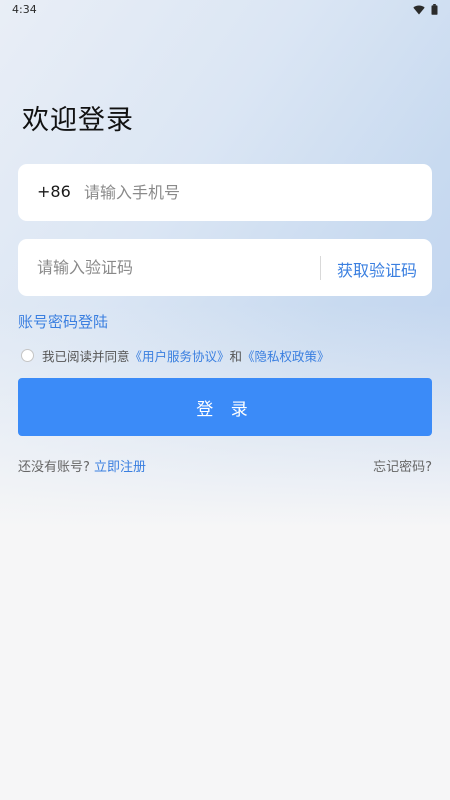  What do you see at coordinates (419, 10) in the screenshot?
I see `wifi-icon` at bounding box center [419, 10].